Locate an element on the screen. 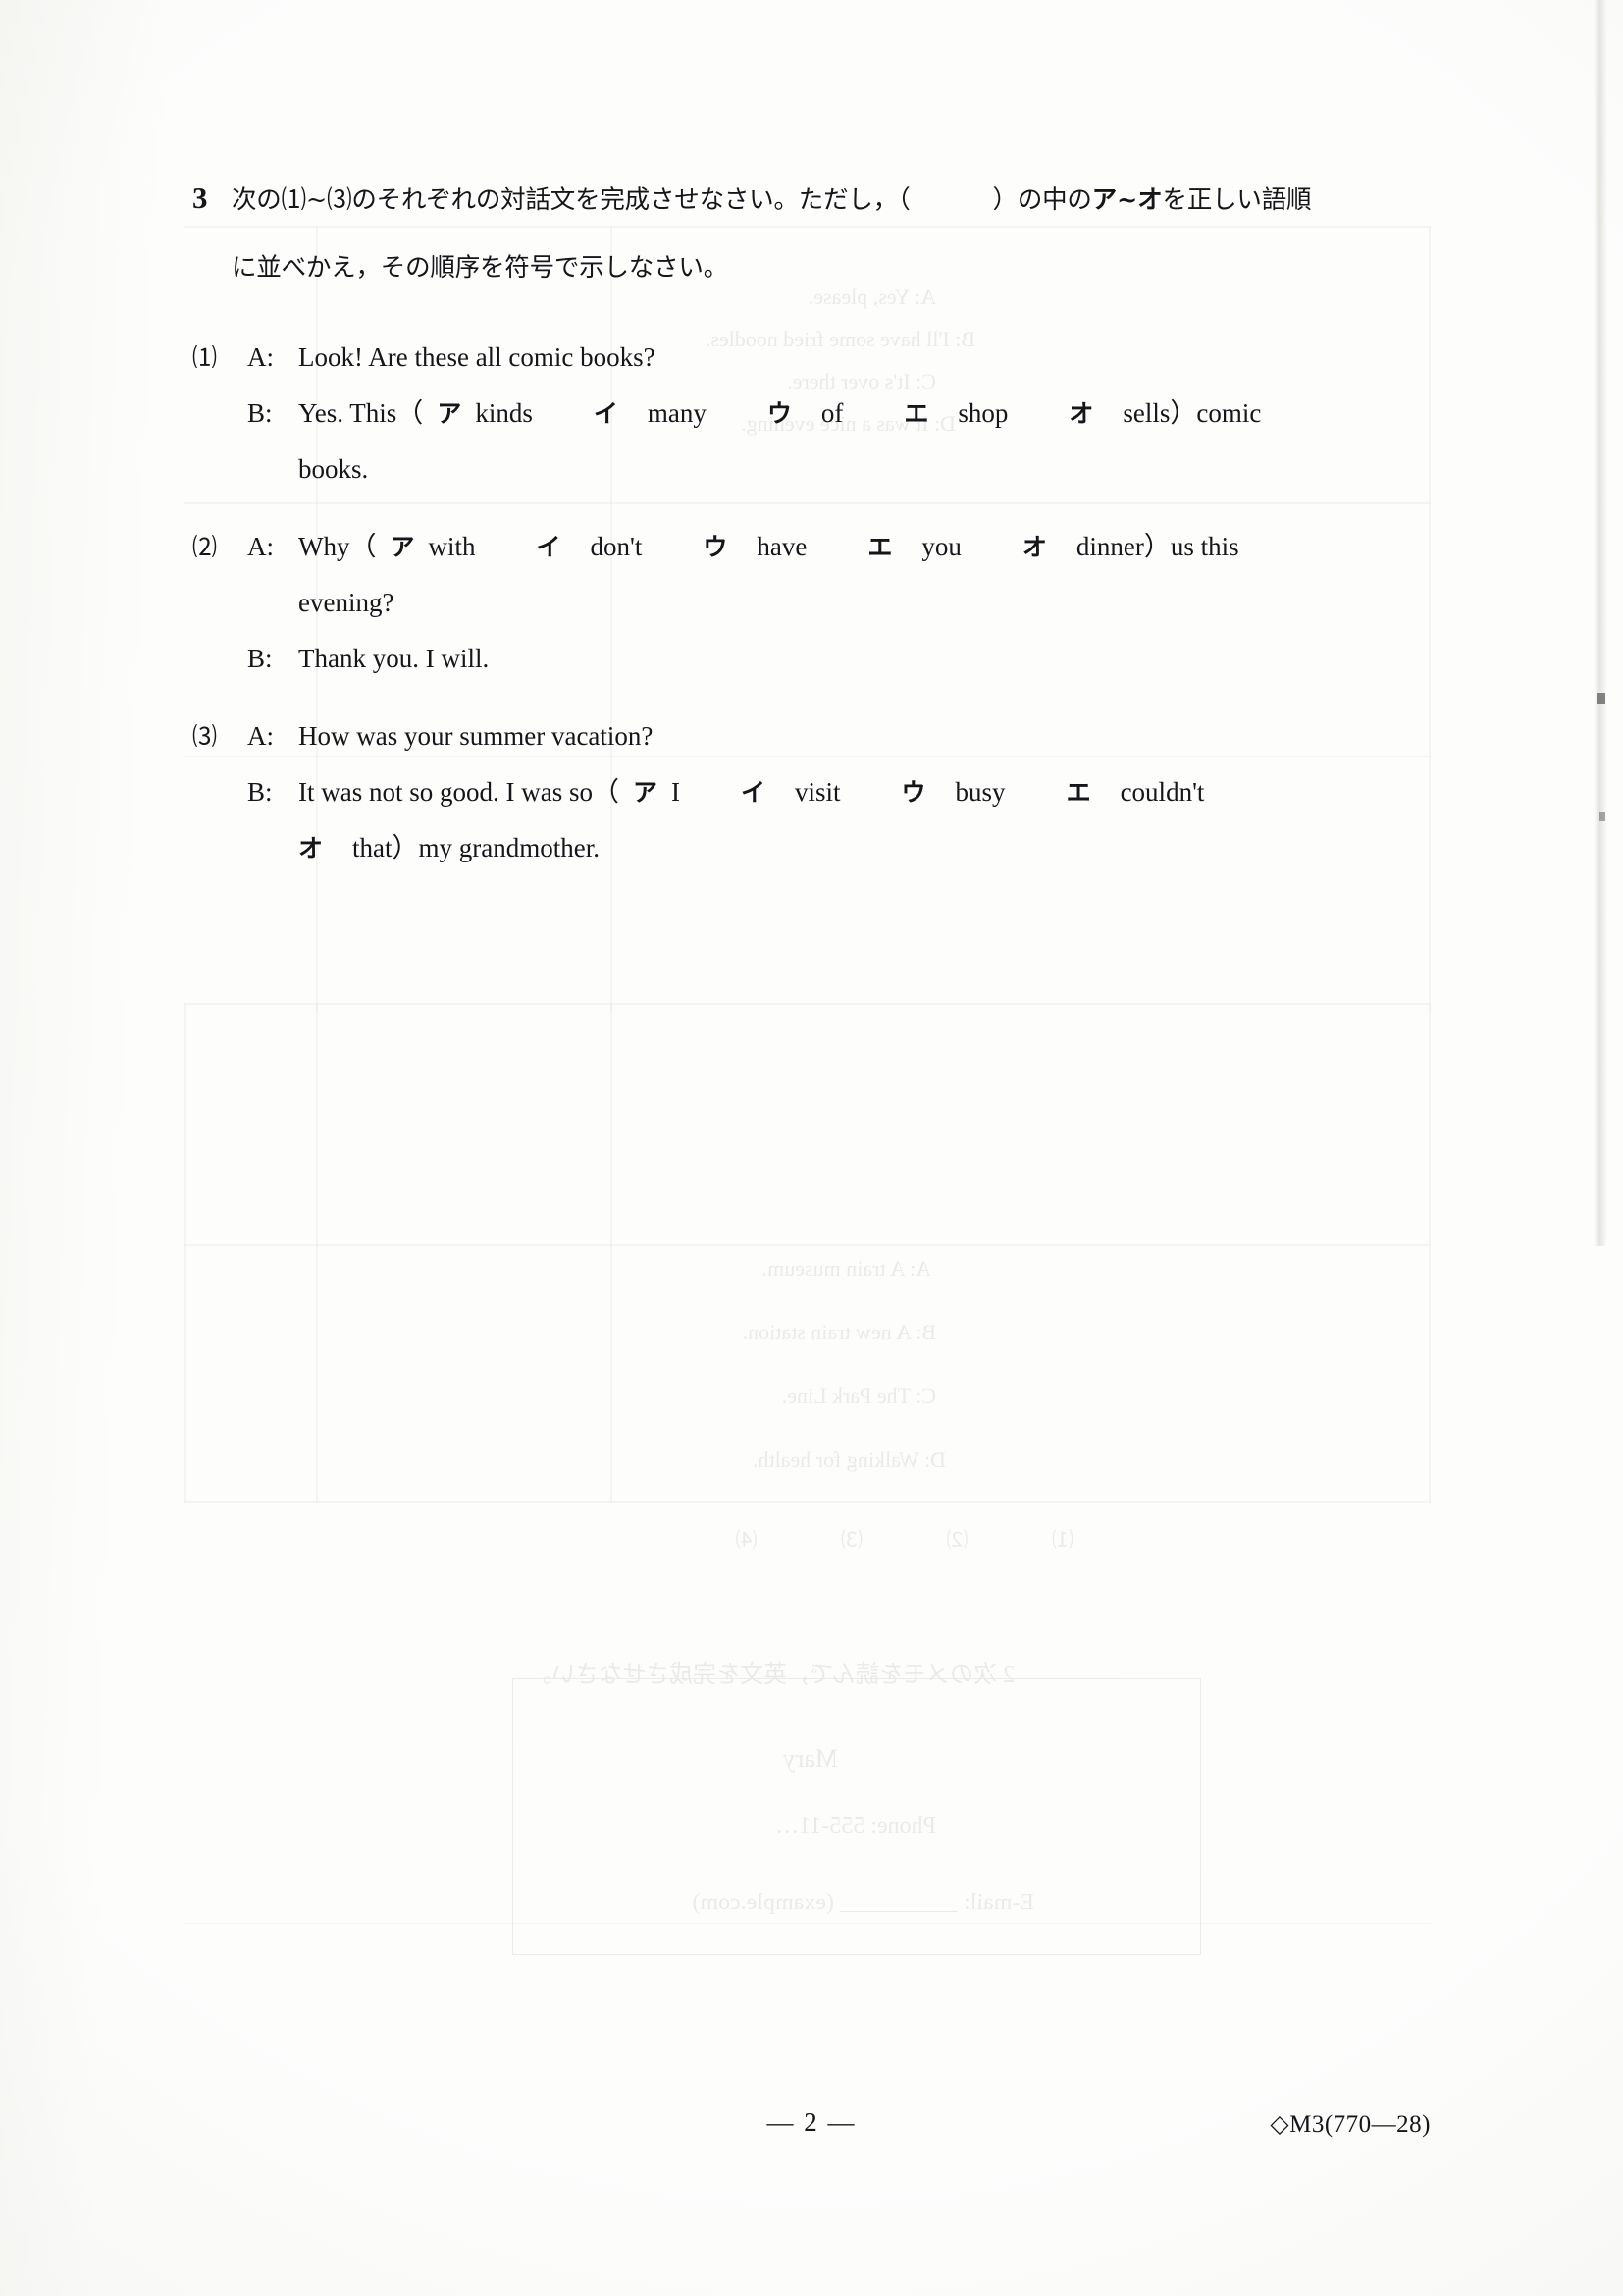 The width and height of the screenshot is (1623, 2296). utterance: Thank you. I will. is located at coordinates (394, 658).